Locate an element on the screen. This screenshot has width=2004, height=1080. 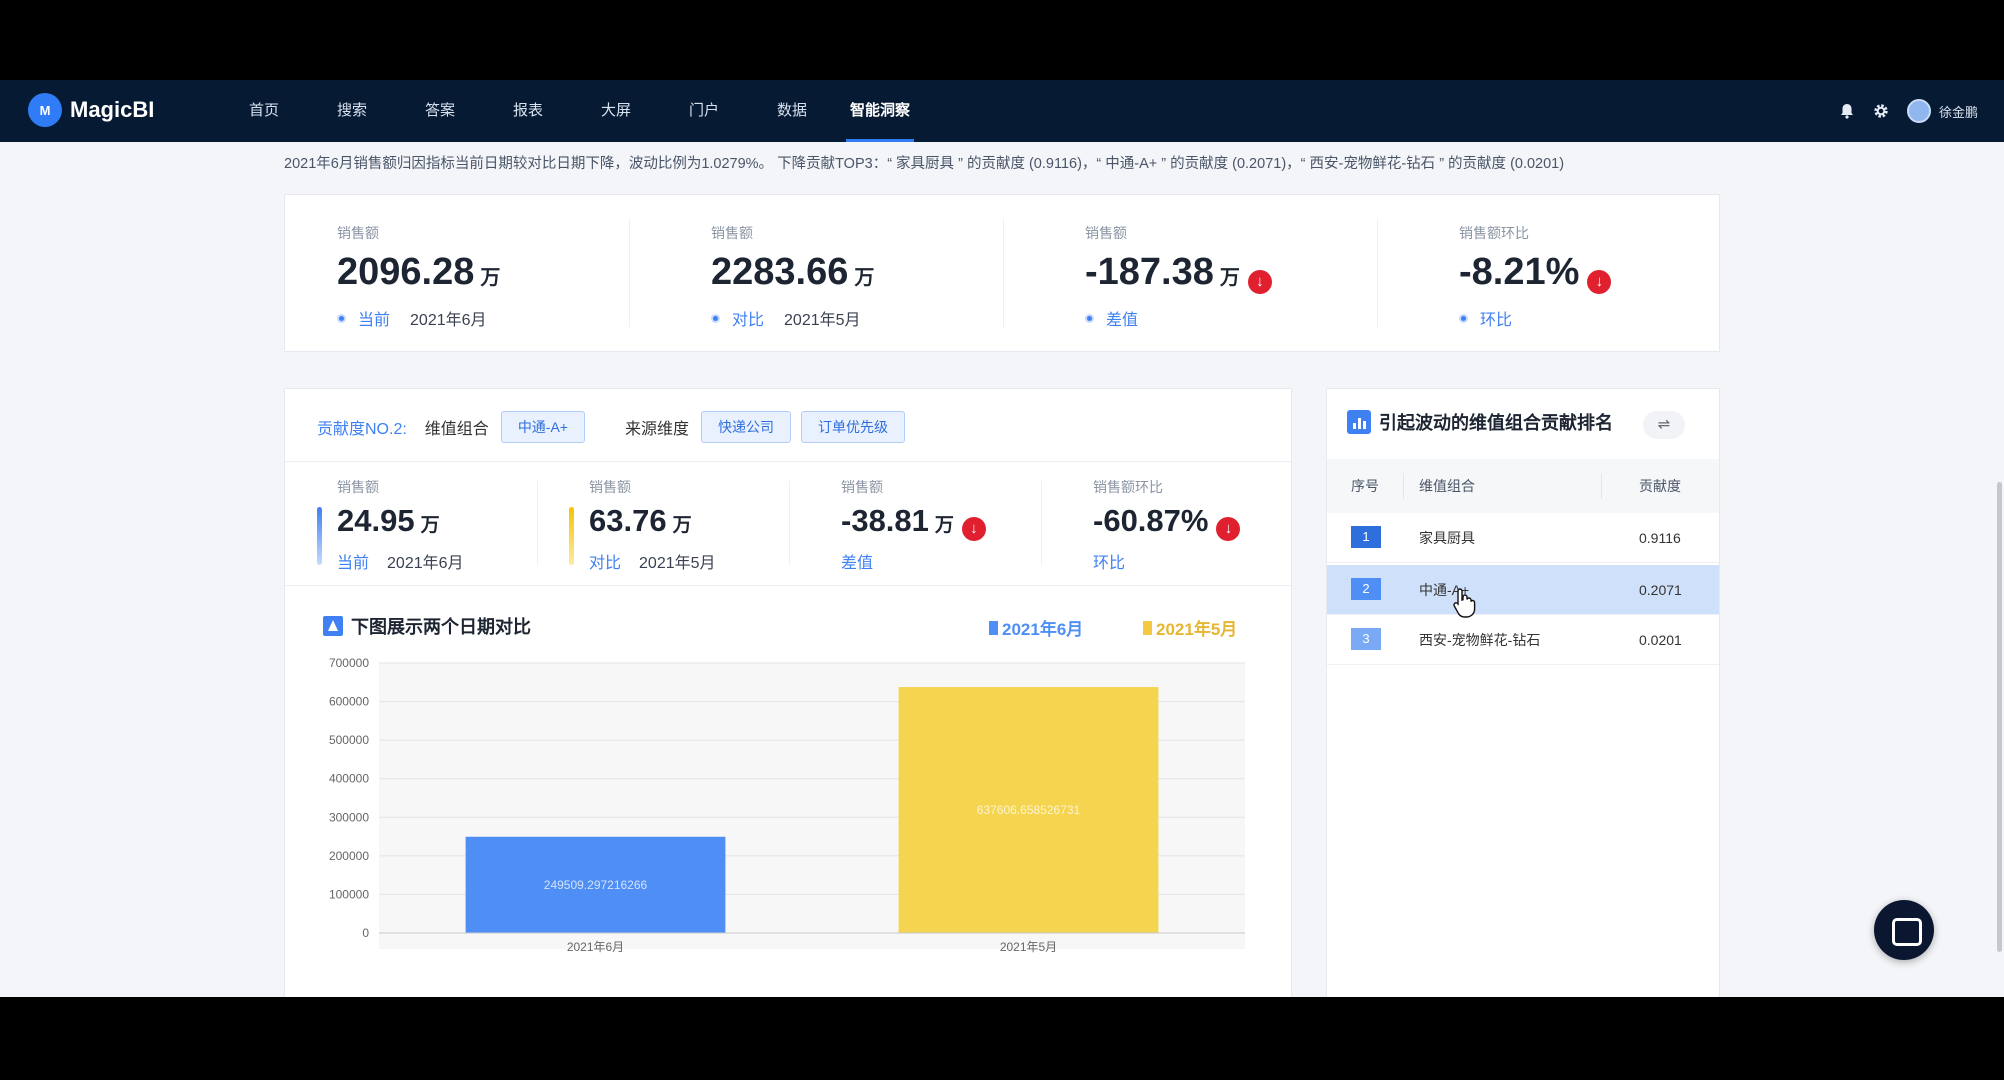
header-divider is located at coordinates (1601, 486).